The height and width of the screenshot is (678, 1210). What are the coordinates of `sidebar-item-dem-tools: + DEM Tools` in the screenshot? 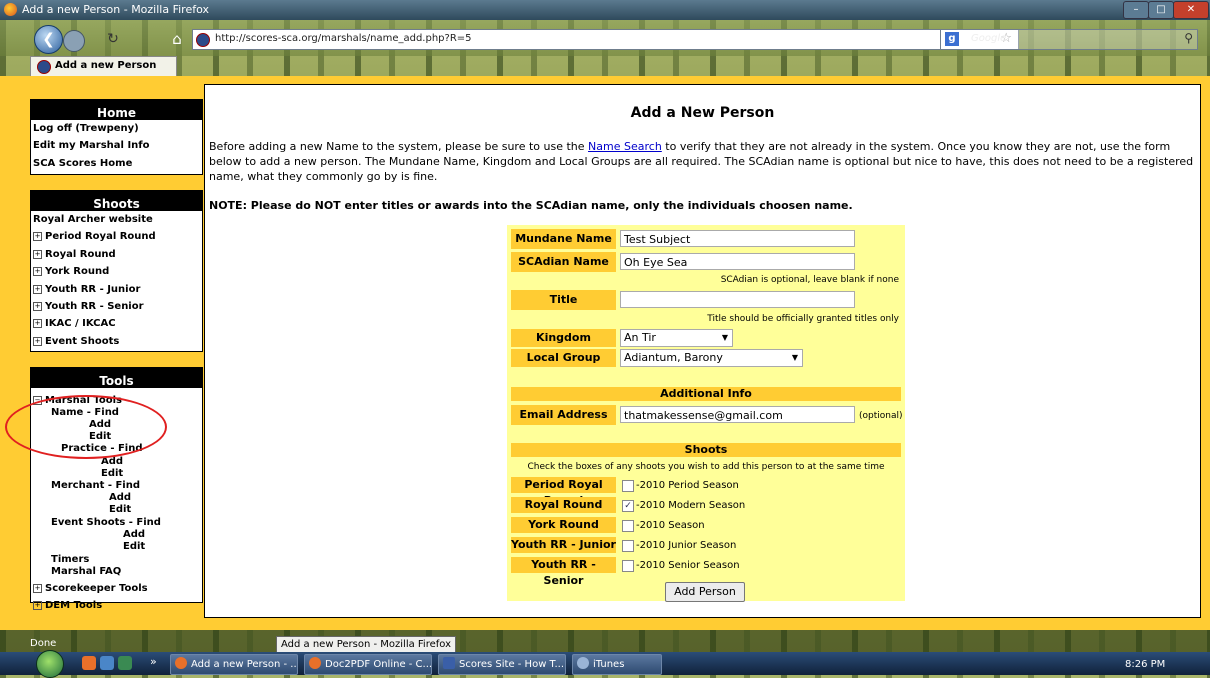 It's located at (67, 605).